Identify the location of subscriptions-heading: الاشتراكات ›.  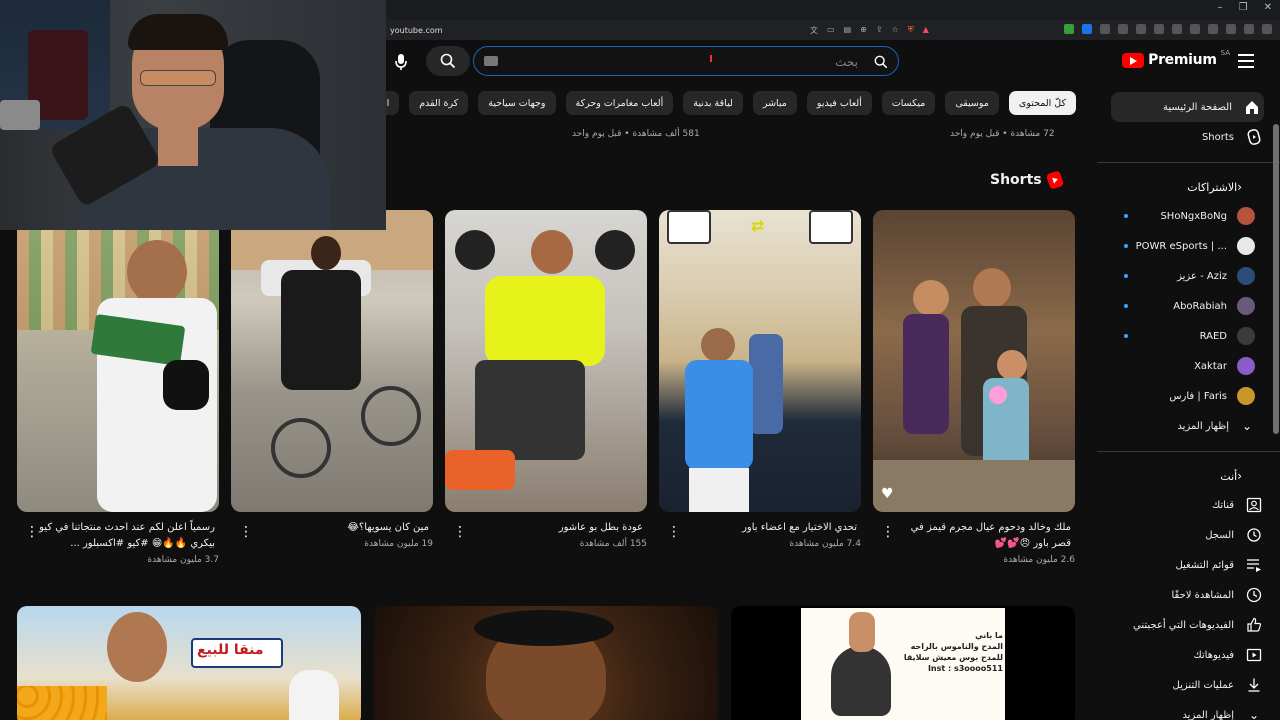
(1188, 187).